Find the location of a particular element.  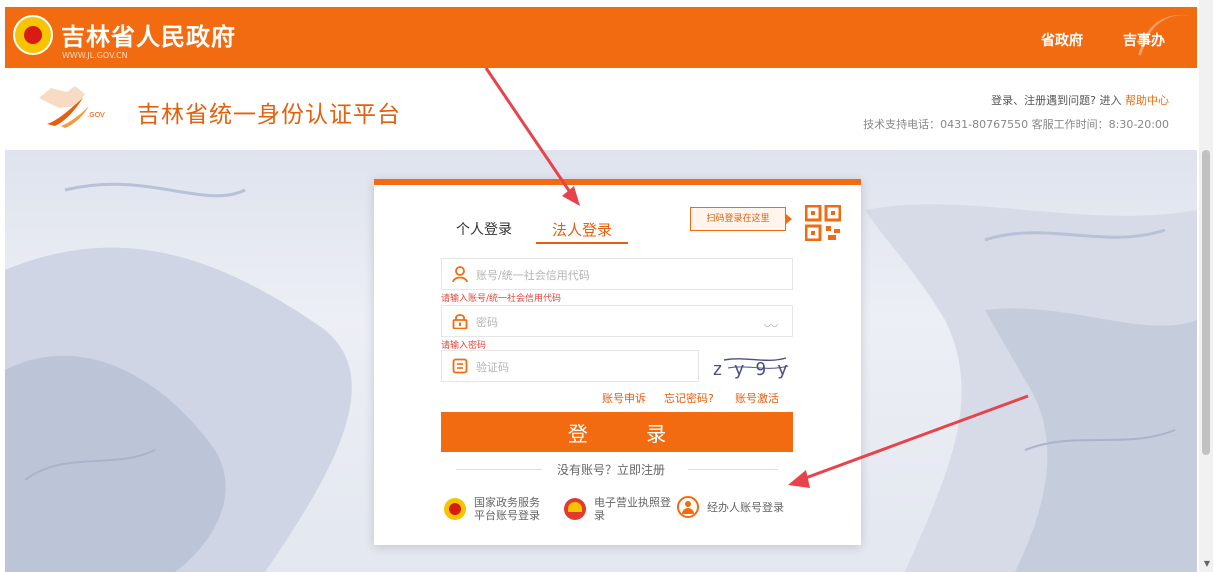

nav-provincial-government: 省政府 is located at coordinates (1062, 40).